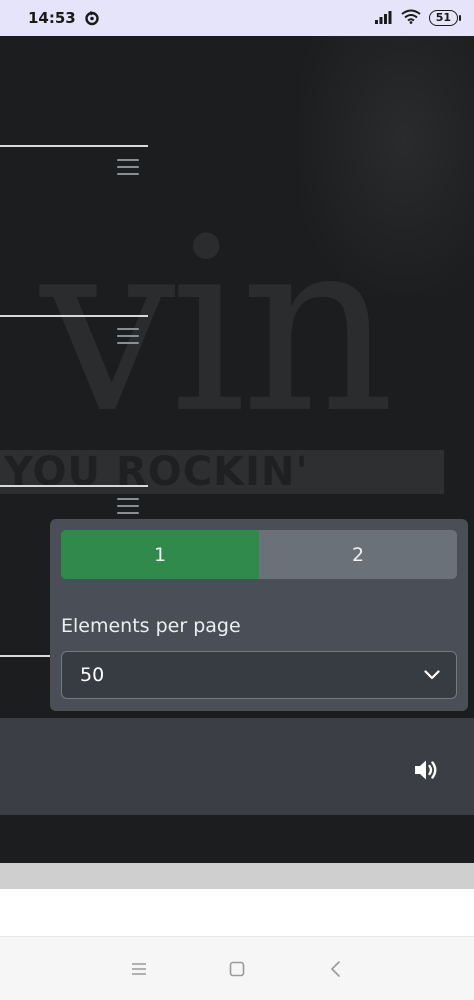 This screenshot has height=1000, width=474. I want to click on elements-per-page-select: 50, so click(259, 675).